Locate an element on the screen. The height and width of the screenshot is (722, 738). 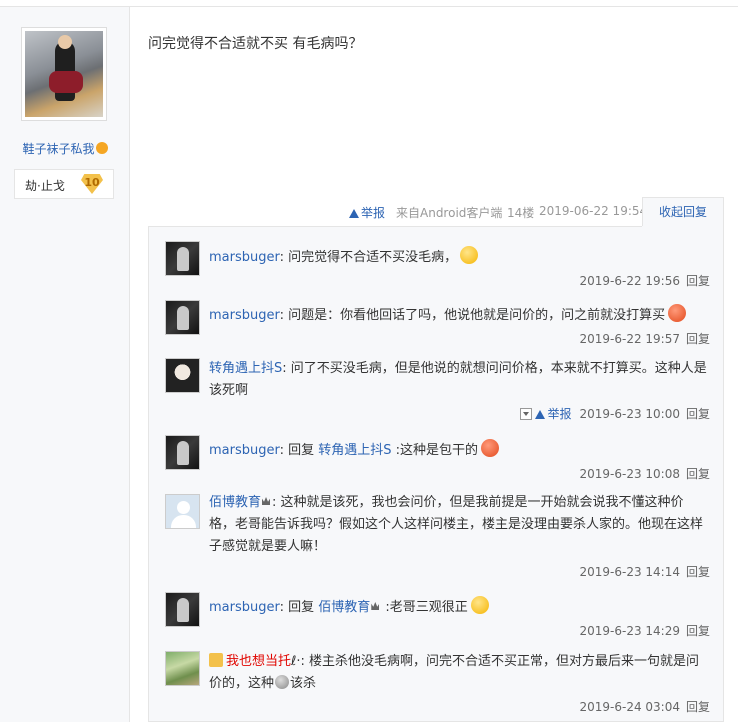
reply-report-link: 举报 is located at coordinates (553, 414).